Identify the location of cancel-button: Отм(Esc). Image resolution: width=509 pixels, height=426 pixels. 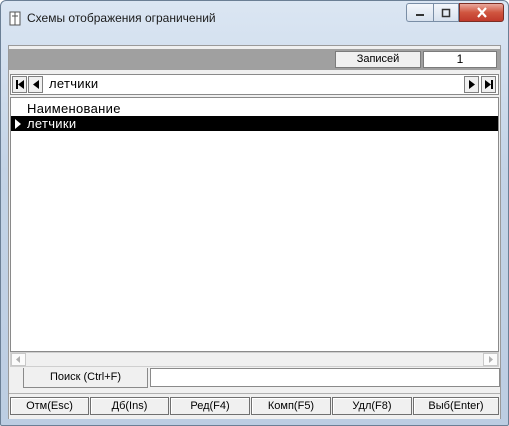
(49, 406).